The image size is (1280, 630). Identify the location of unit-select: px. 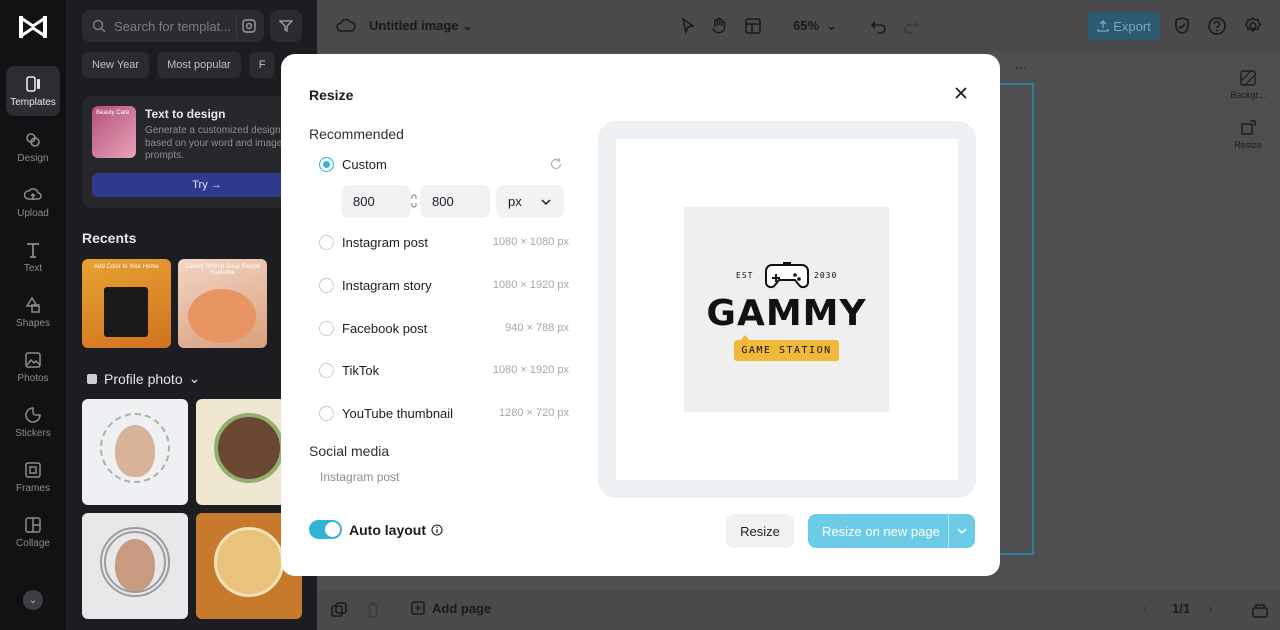
(530, 201).